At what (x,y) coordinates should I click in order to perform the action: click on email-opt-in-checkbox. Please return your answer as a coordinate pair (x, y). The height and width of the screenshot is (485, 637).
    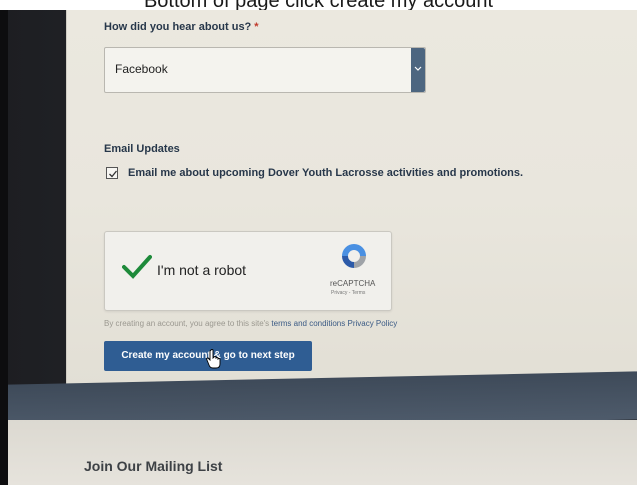
    Looking at the image, I should click on (112, 173).